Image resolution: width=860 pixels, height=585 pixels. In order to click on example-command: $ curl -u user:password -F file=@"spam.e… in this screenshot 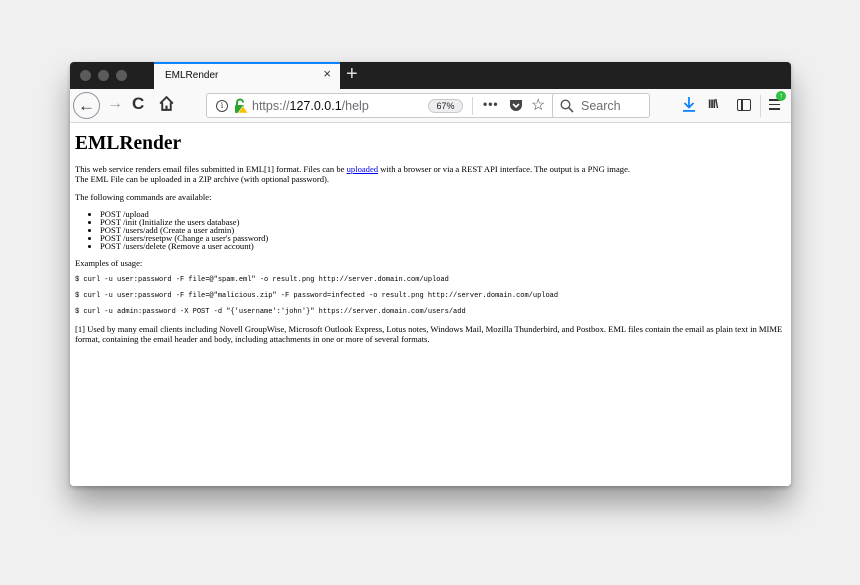, I will do `click(262, 280)`.